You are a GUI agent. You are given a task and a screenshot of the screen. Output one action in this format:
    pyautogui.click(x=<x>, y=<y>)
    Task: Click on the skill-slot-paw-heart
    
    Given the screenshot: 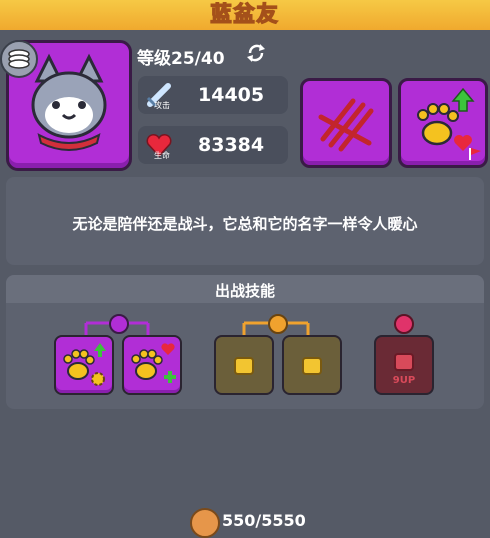 What is the action you would take?
    pyautogui.click(x=152, y=365)
    